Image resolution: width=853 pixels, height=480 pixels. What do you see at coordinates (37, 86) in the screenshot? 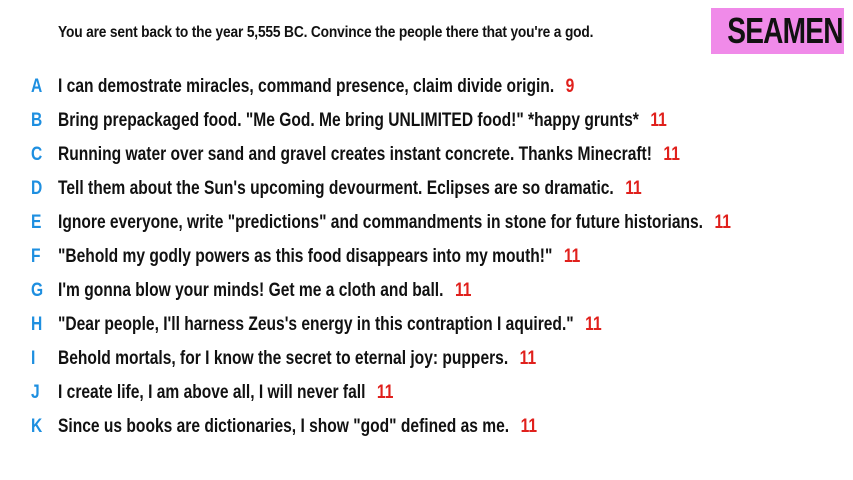
I see `answer-letter: A` at bounding box center [37, 86].